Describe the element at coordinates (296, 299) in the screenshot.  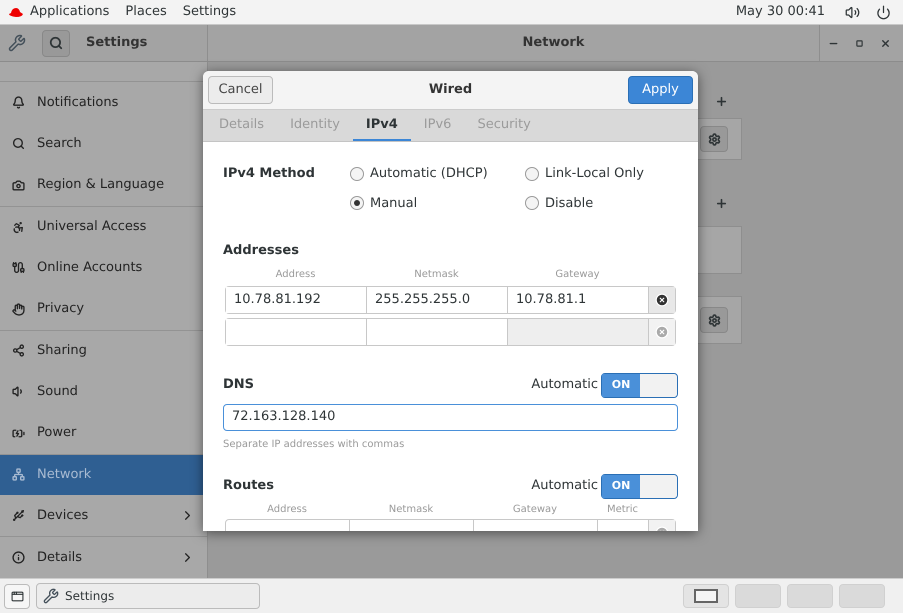
I see `address-field: 10.78.81.192` at that location.